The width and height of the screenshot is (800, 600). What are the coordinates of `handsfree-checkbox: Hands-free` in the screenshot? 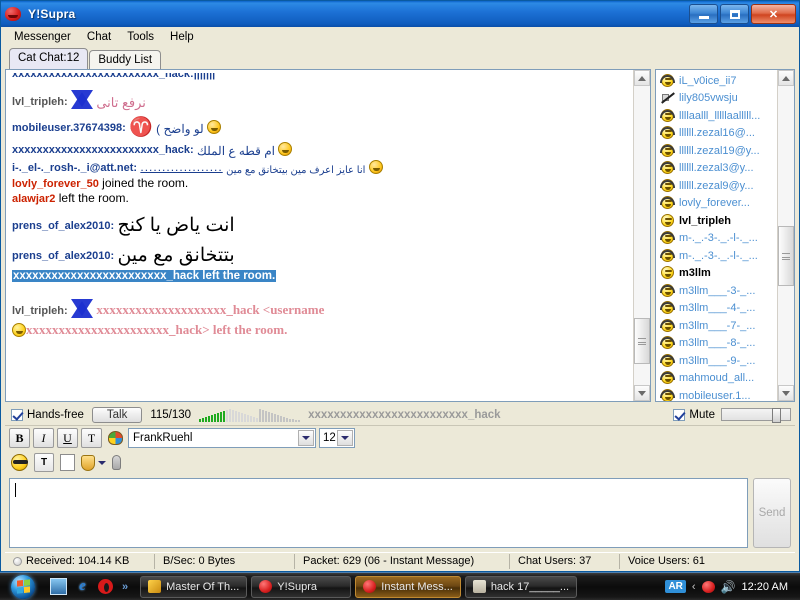 It's located at (47, 414).